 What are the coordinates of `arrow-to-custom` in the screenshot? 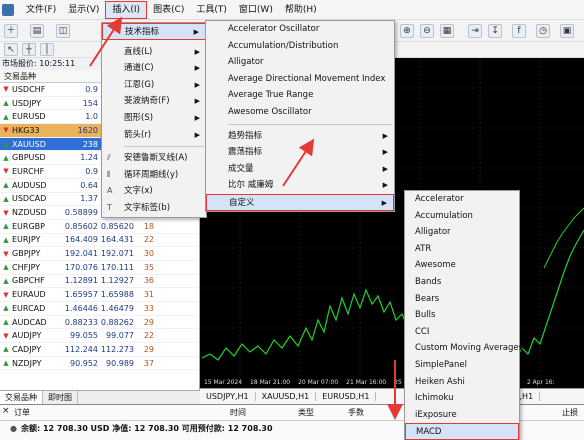 It's located at (298, 162).